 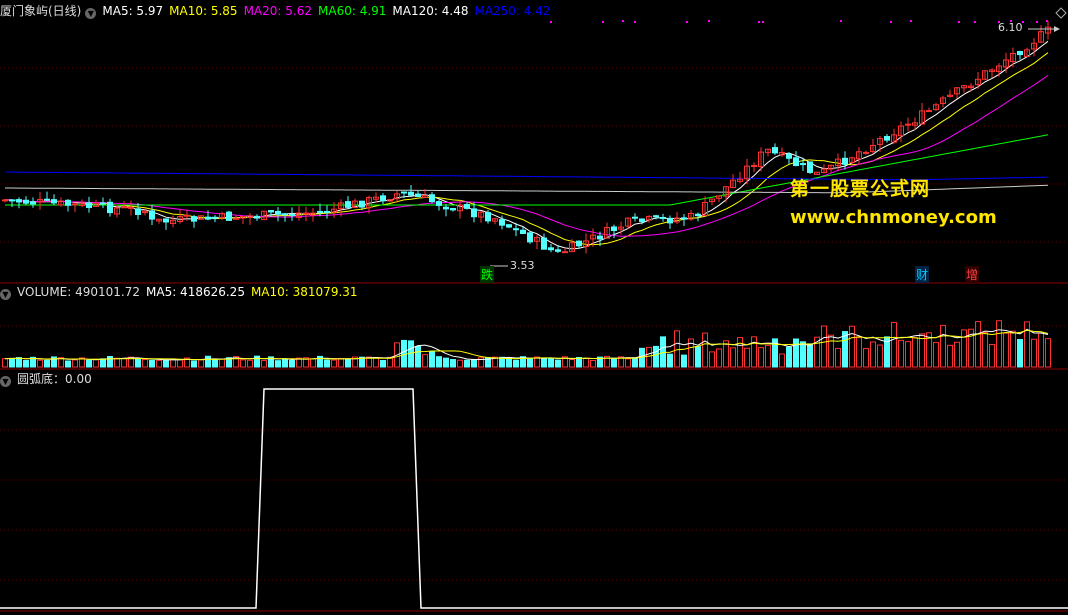 I want to click on stock-title: 厦门象屿(日线), so click(x=40, y=11).